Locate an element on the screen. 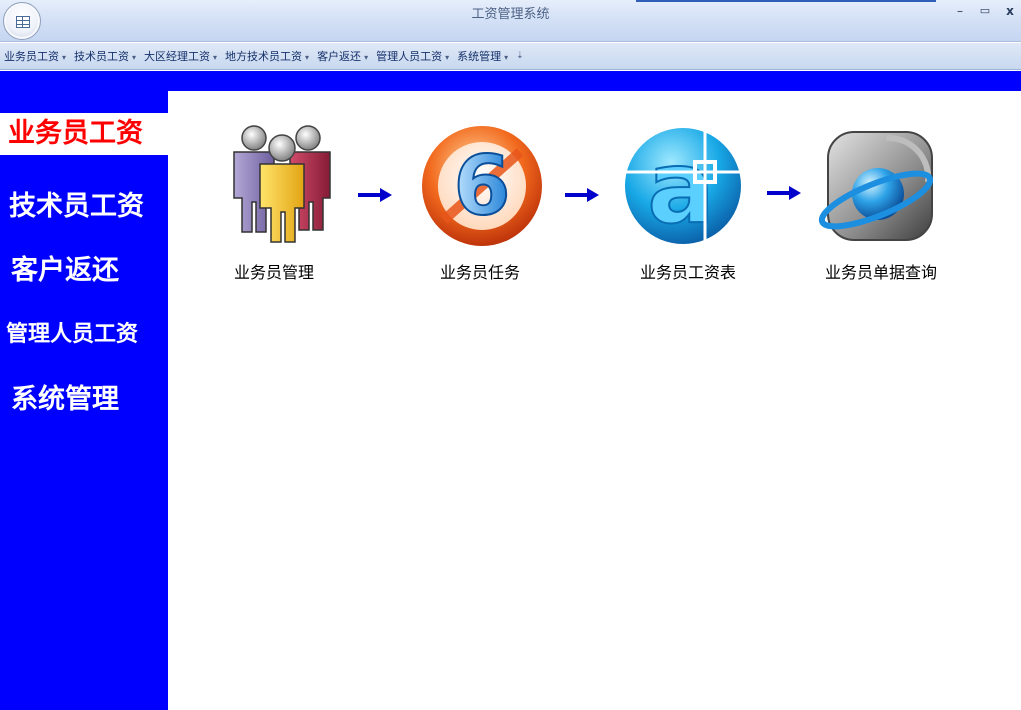 The width and height of the screenshot is (1021, 710). sidebar-item-system-management: 系统管理 is located at coordinates (84, 400).